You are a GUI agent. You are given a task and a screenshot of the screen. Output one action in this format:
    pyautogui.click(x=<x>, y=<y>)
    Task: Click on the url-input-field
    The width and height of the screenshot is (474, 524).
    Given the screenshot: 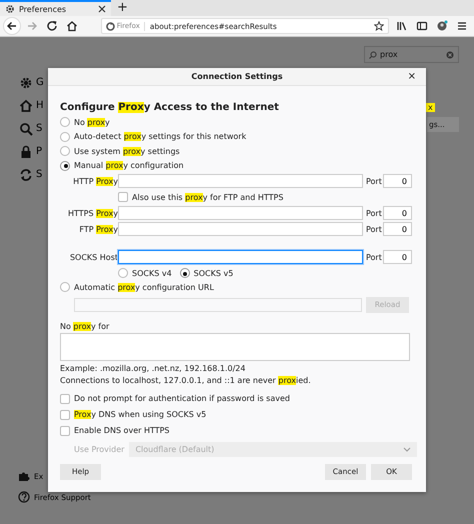 What is the action you would take?
    pyautogui.click(x=218, y=305)
    